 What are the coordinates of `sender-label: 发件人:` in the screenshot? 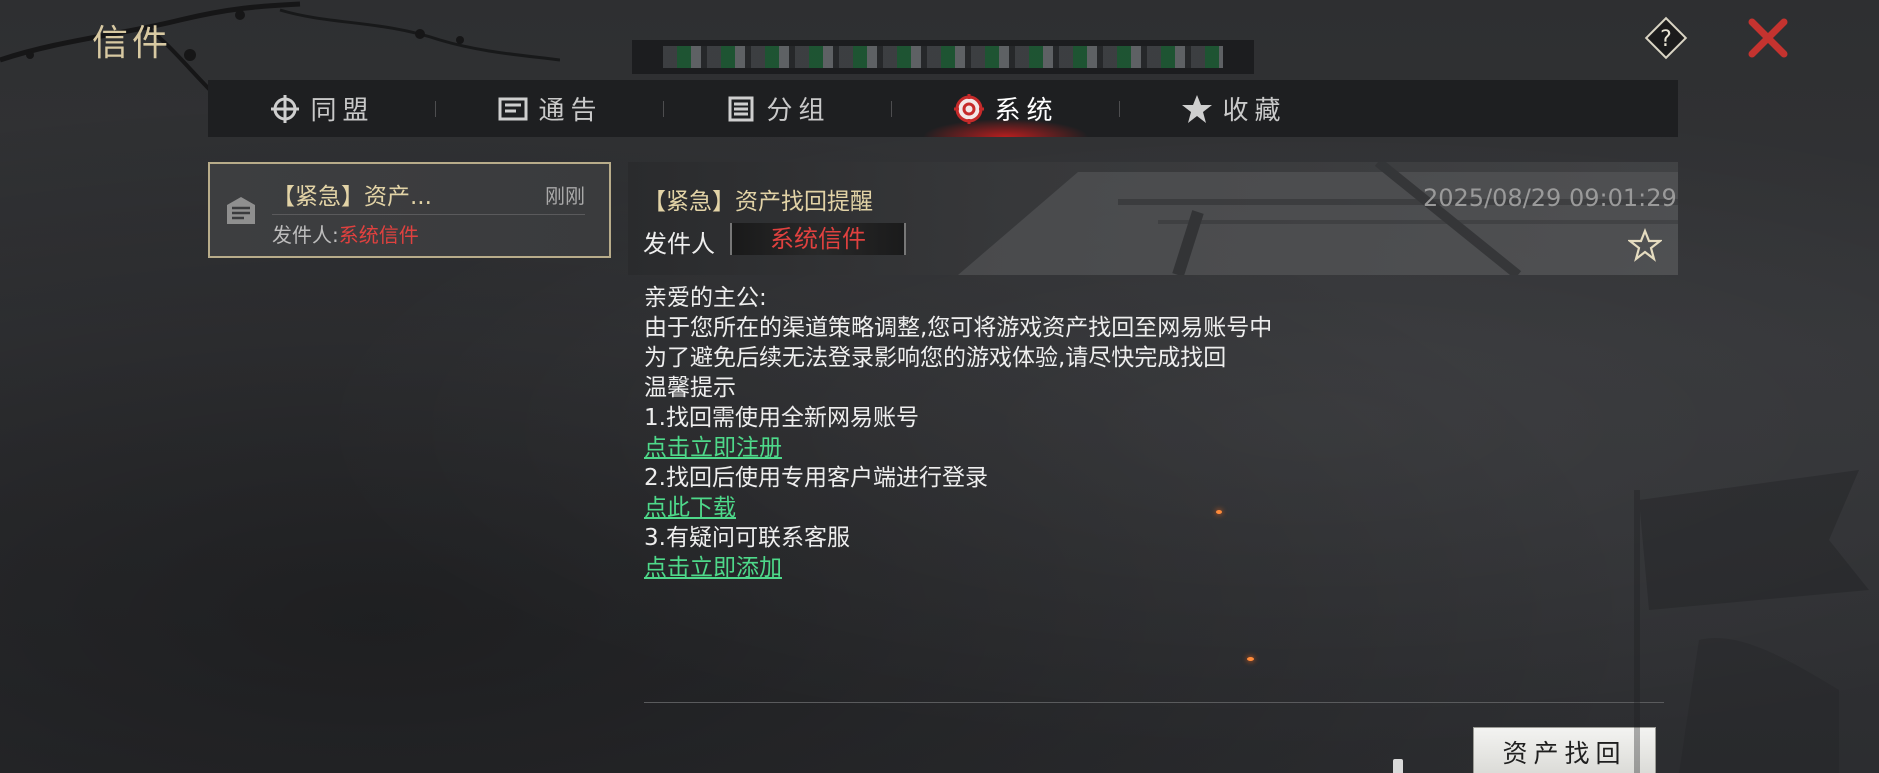 It's located at (305, 235).